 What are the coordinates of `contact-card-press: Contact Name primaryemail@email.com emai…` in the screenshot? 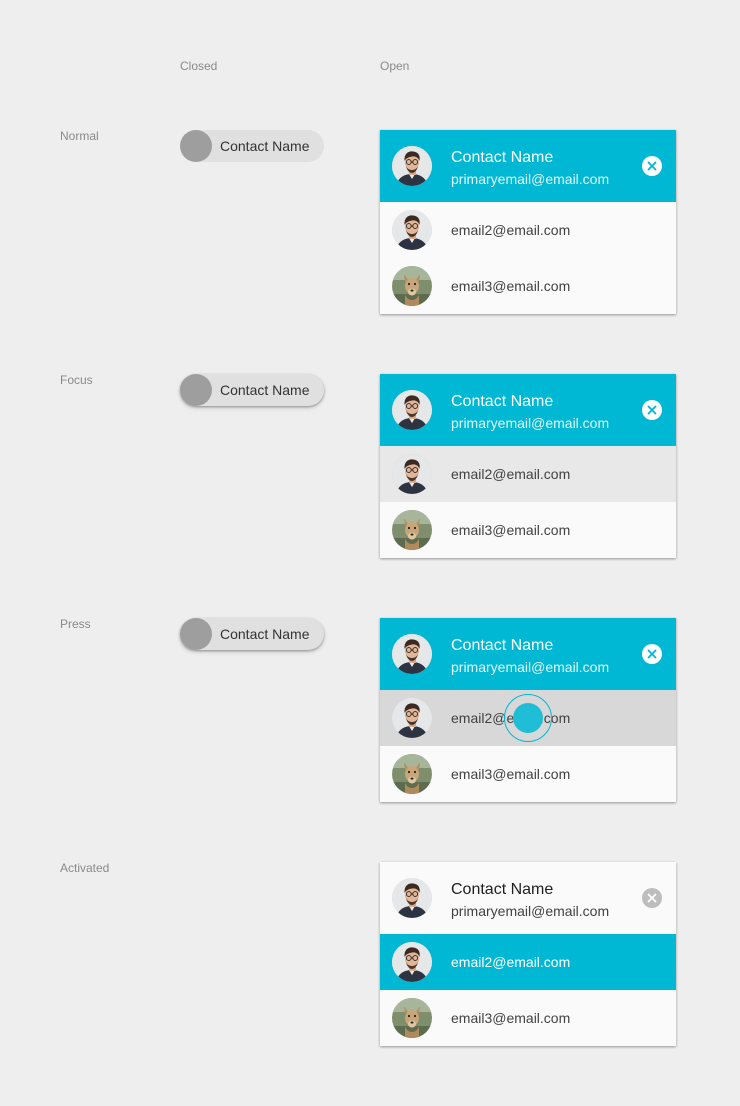 It's located at (528, 710).